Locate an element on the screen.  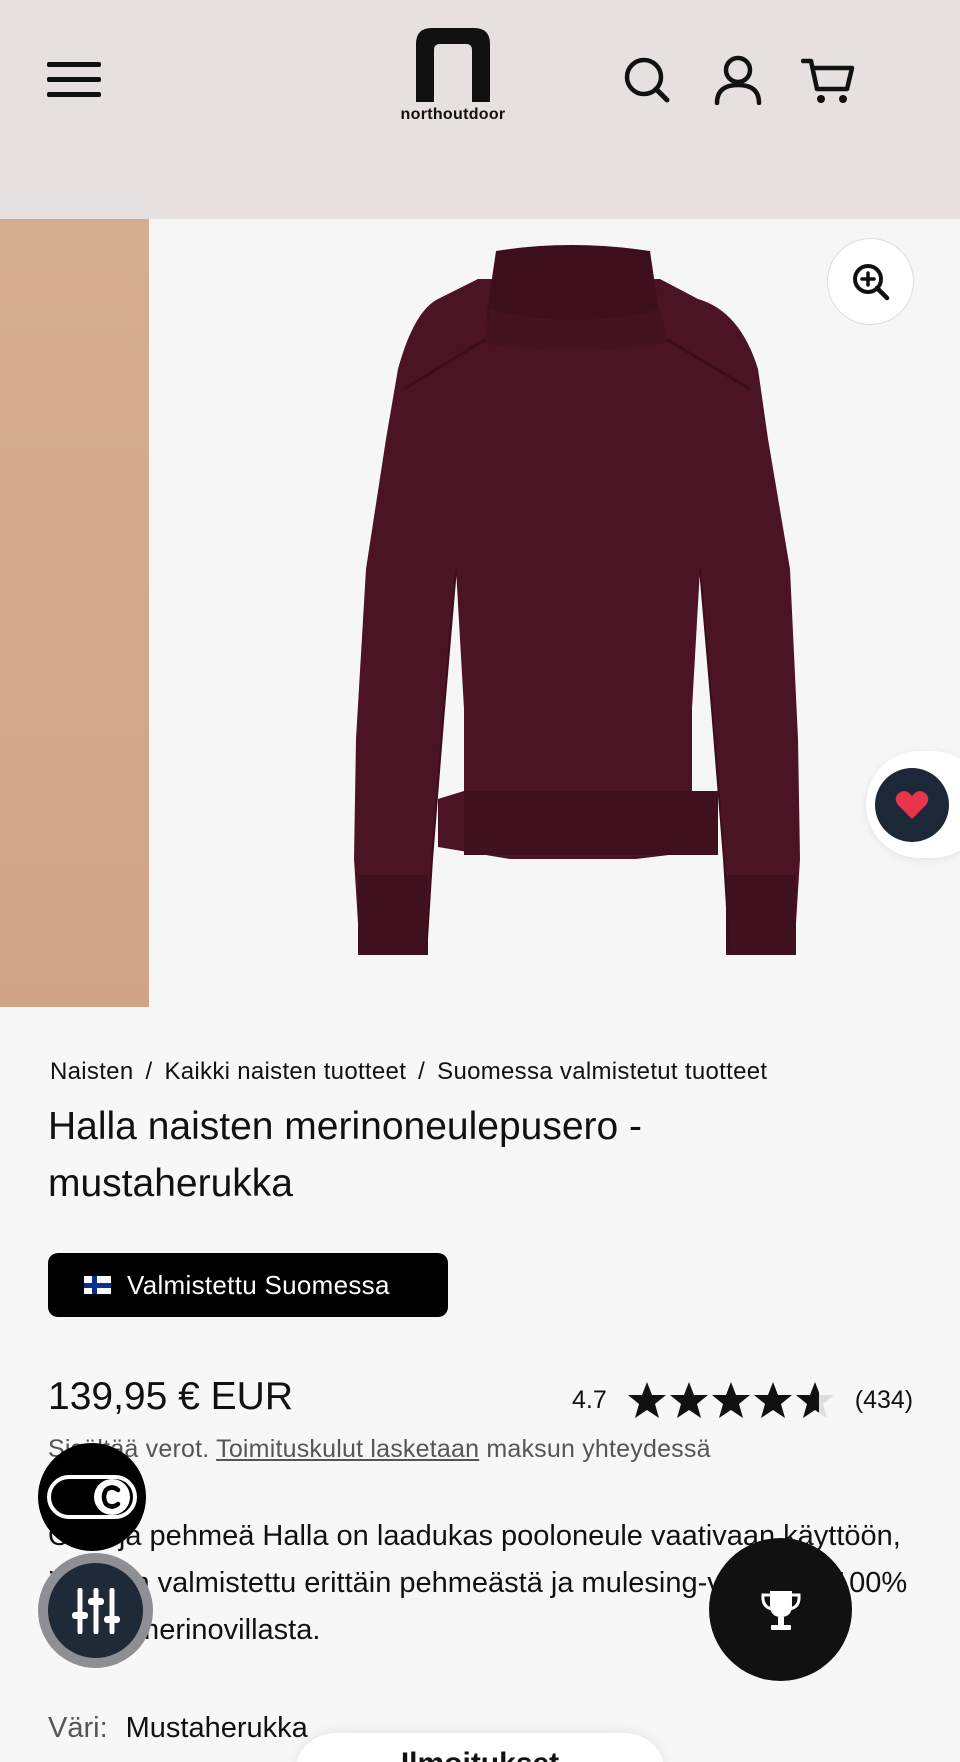
wishlist-button is located at coordinates (912, 805).